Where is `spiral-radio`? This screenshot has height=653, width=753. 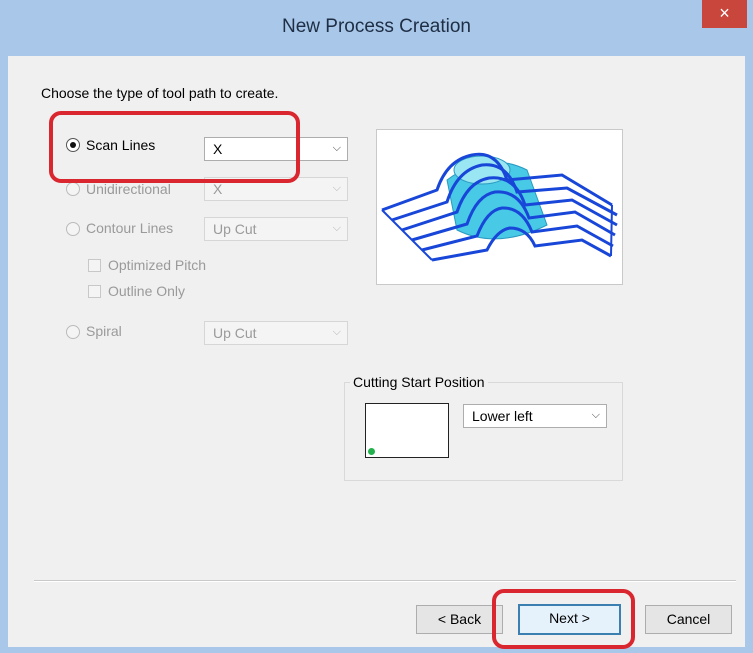 spiral-radio is located at coordinates (73, 332).